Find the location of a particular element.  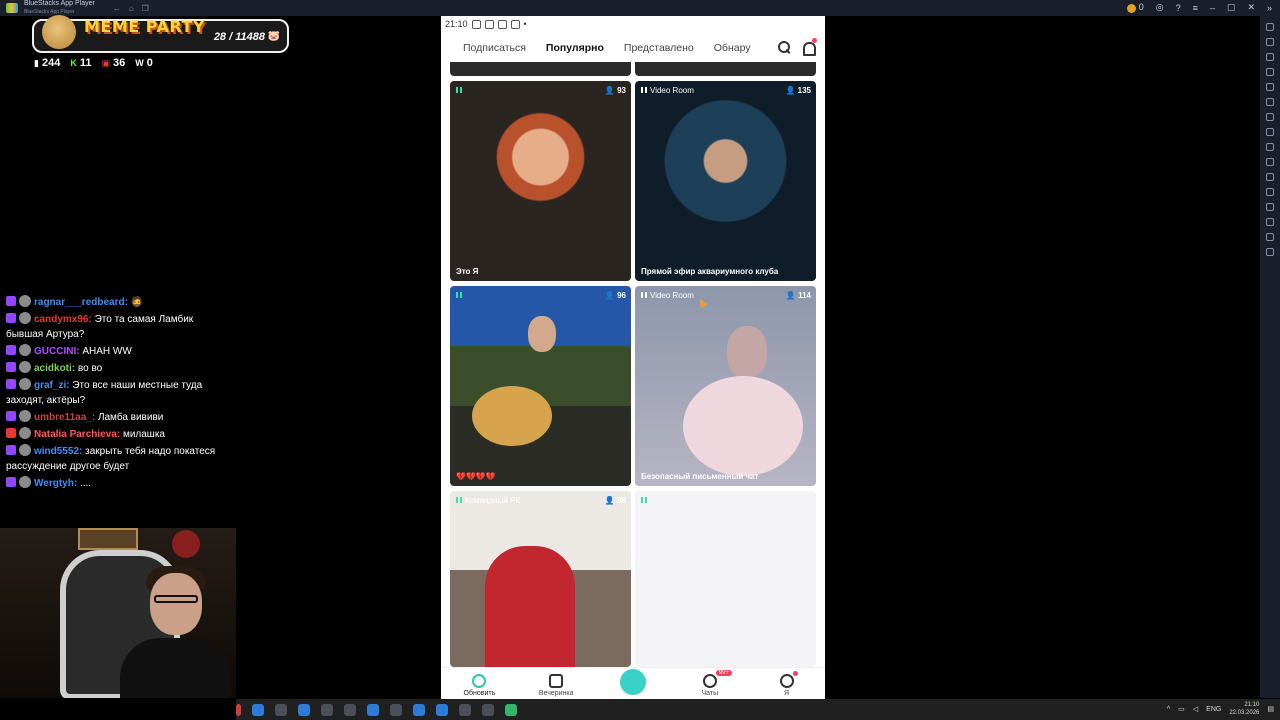

wall-picture is located at coordinates (108, 539).